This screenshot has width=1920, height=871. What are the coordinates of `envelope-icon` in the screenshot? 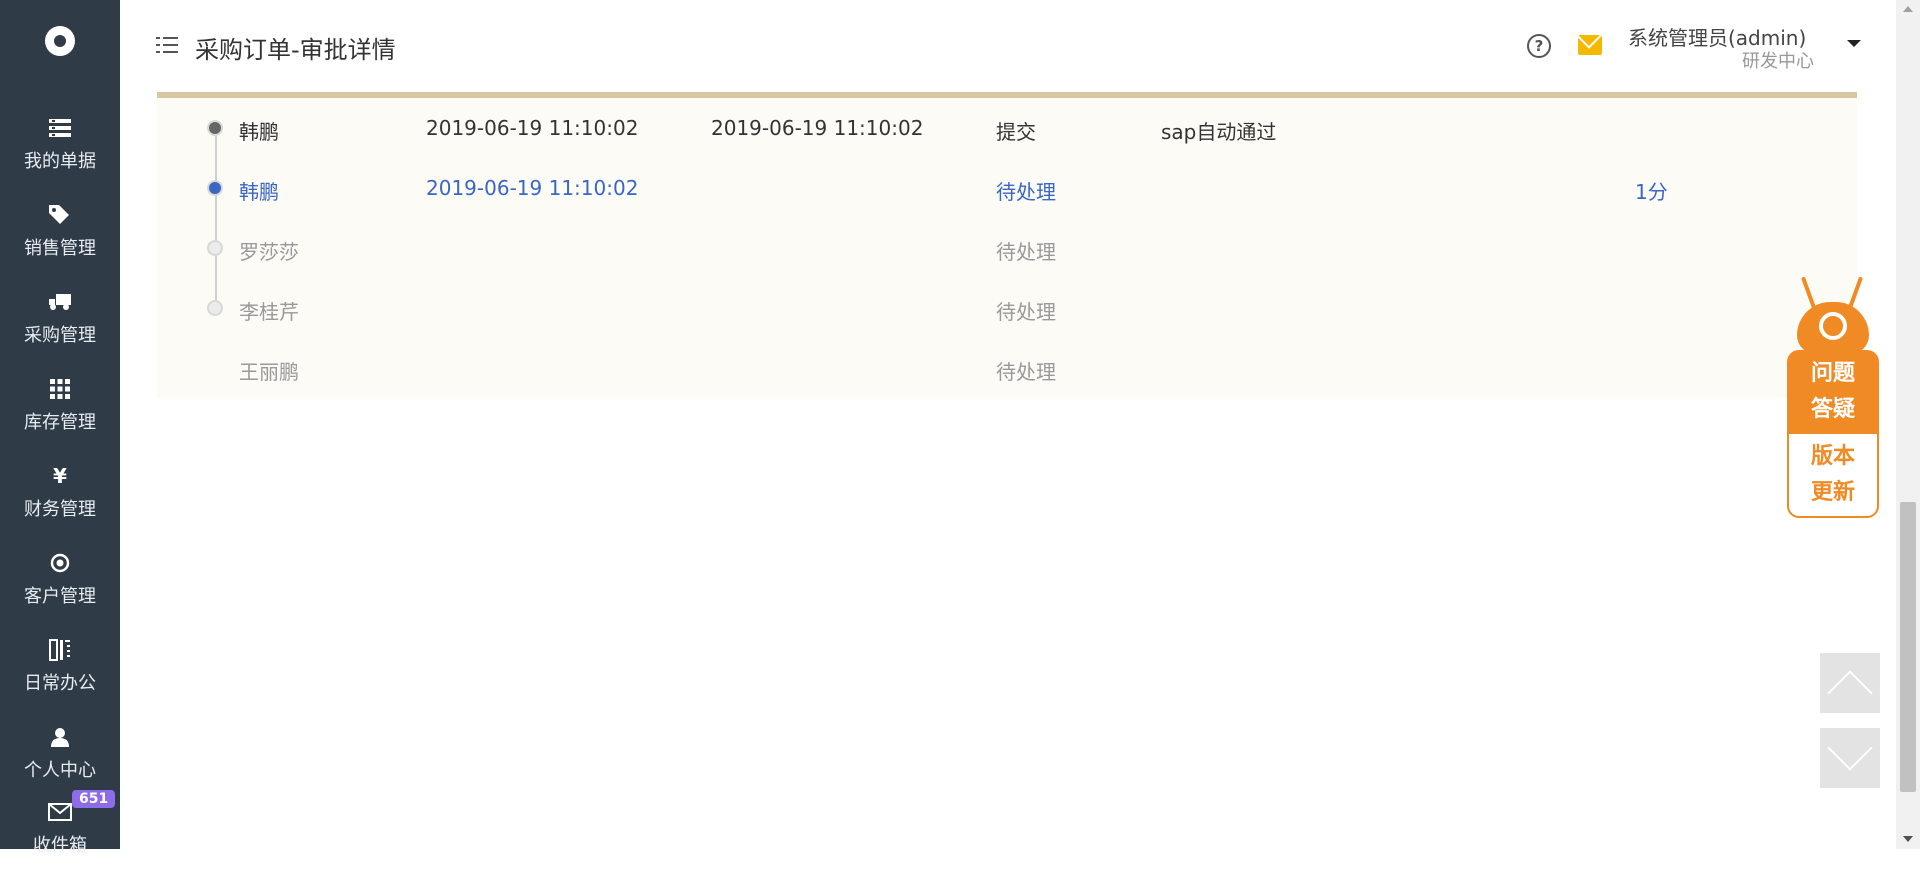 It's located at (60, 812).